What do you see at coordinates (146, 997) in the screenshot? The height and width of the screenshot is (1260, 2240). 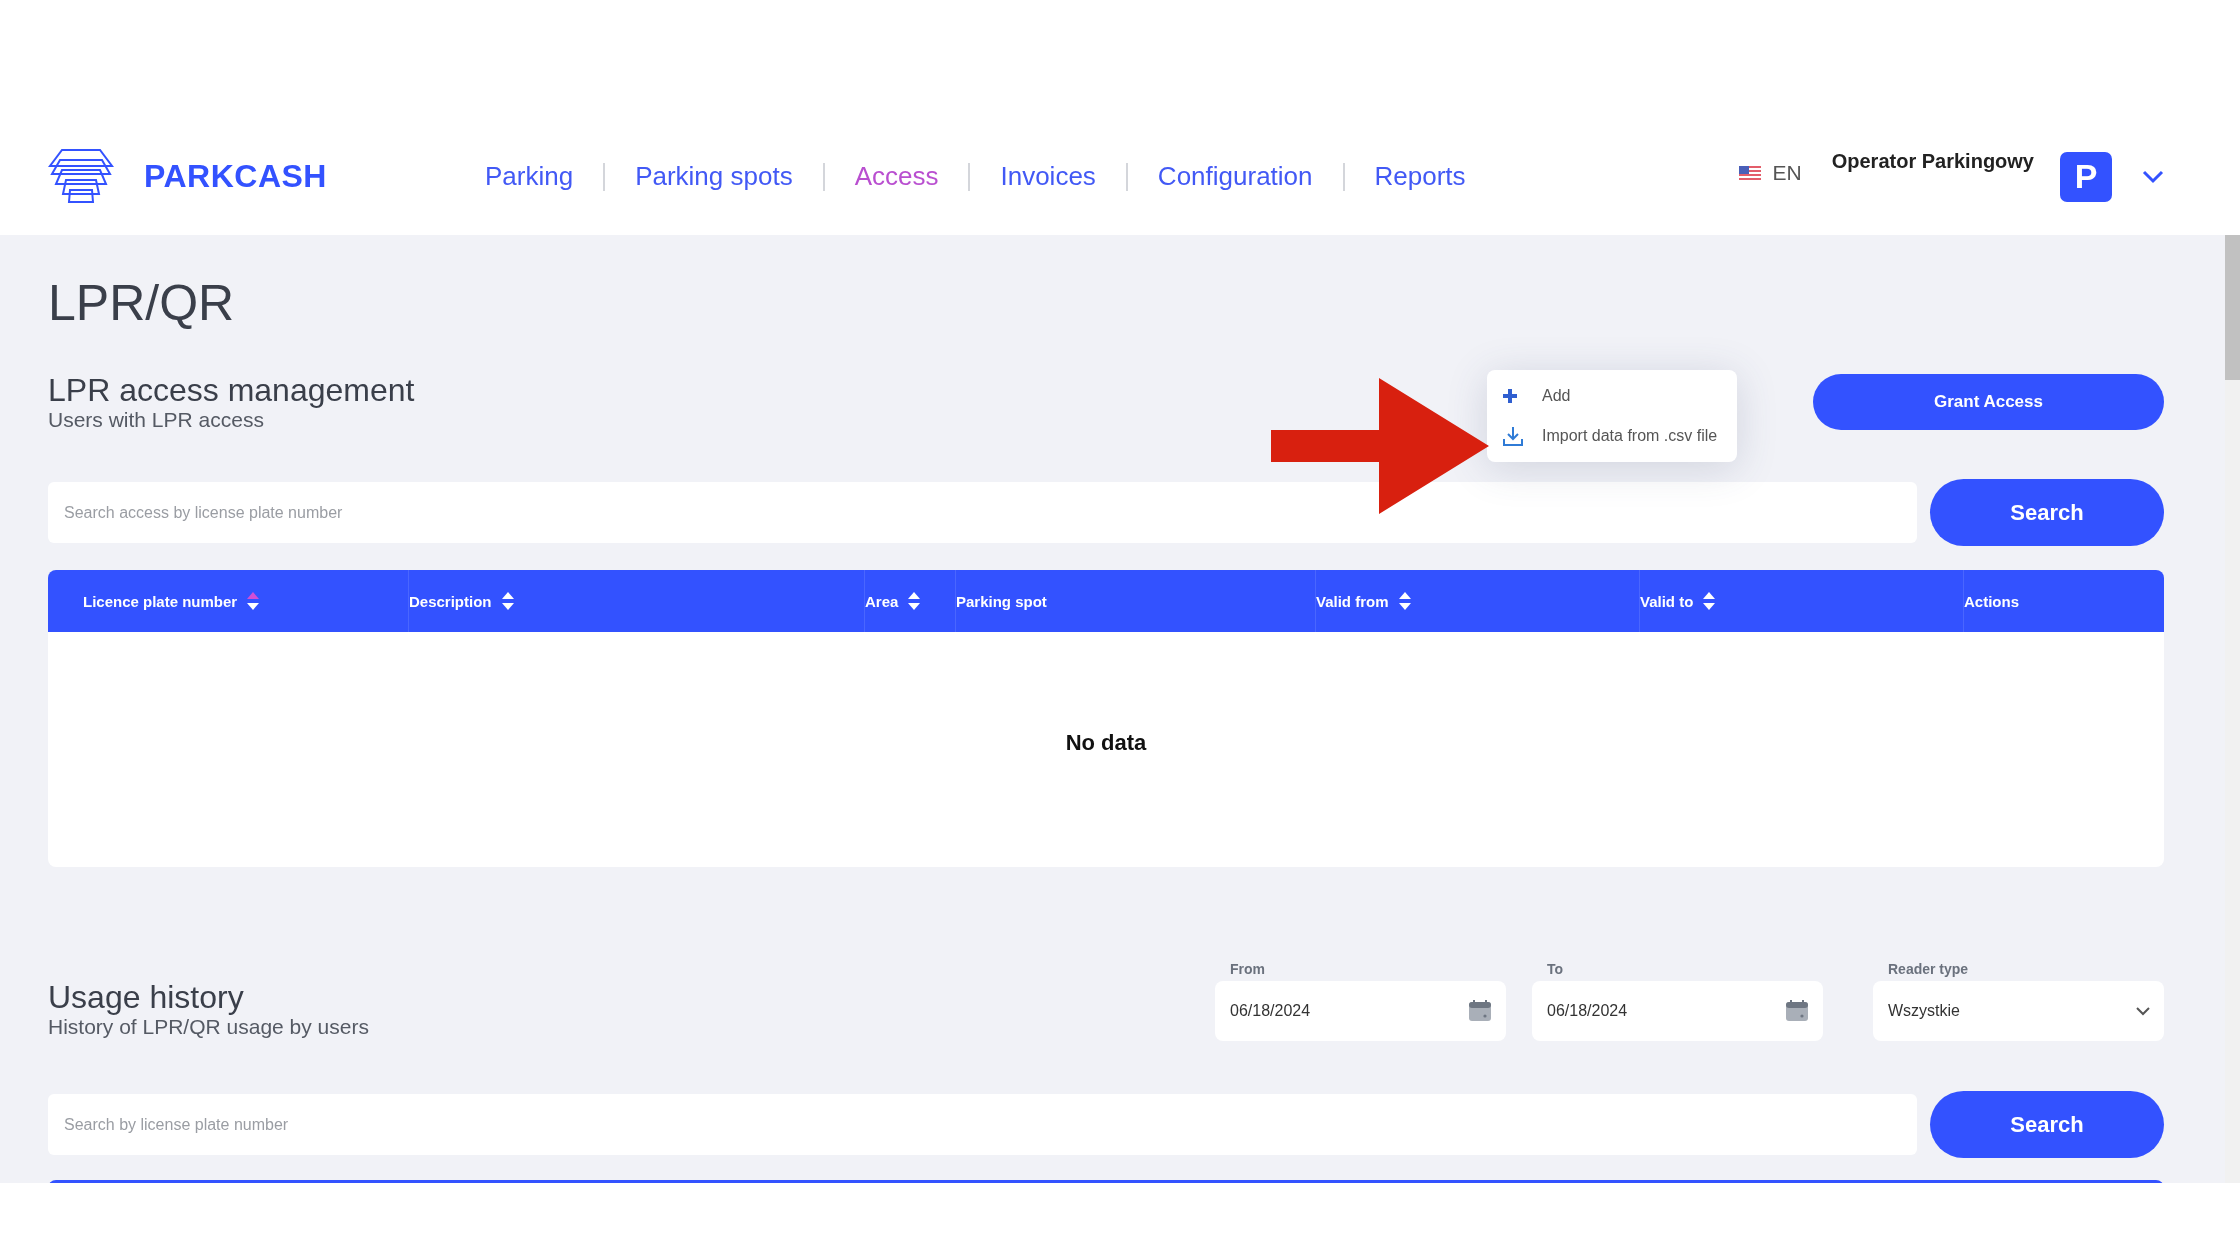 I see `section-title: Usage history` at bounding box center [146, 997].